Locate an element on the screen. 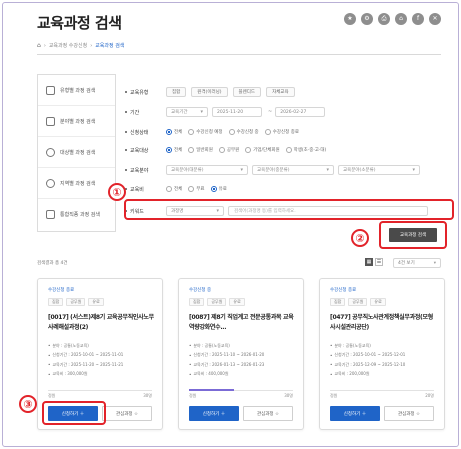 The image size is (461, 449). period-type-select: 교육기간 is located at coordinates (187, 112).